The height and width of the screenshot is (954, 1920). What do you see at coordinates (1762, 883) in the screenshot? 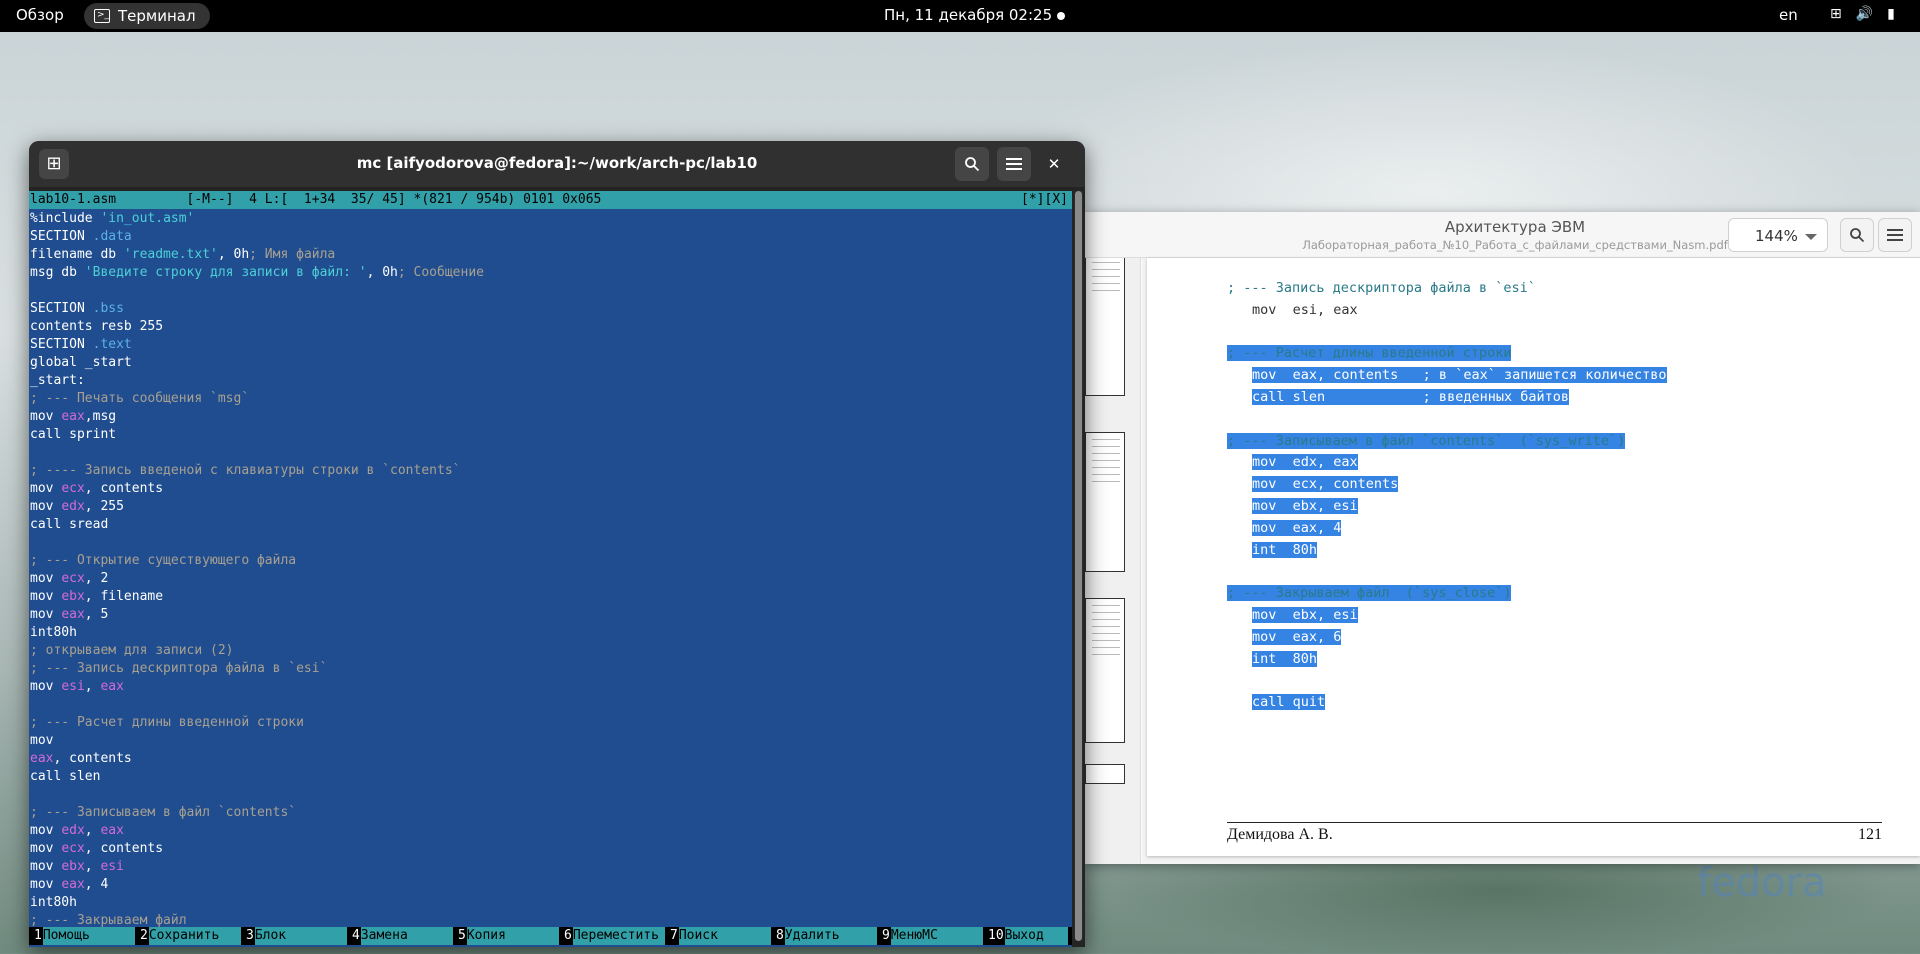
I see `fedora-watermark: fedora` at bounding box center [1762, 883].